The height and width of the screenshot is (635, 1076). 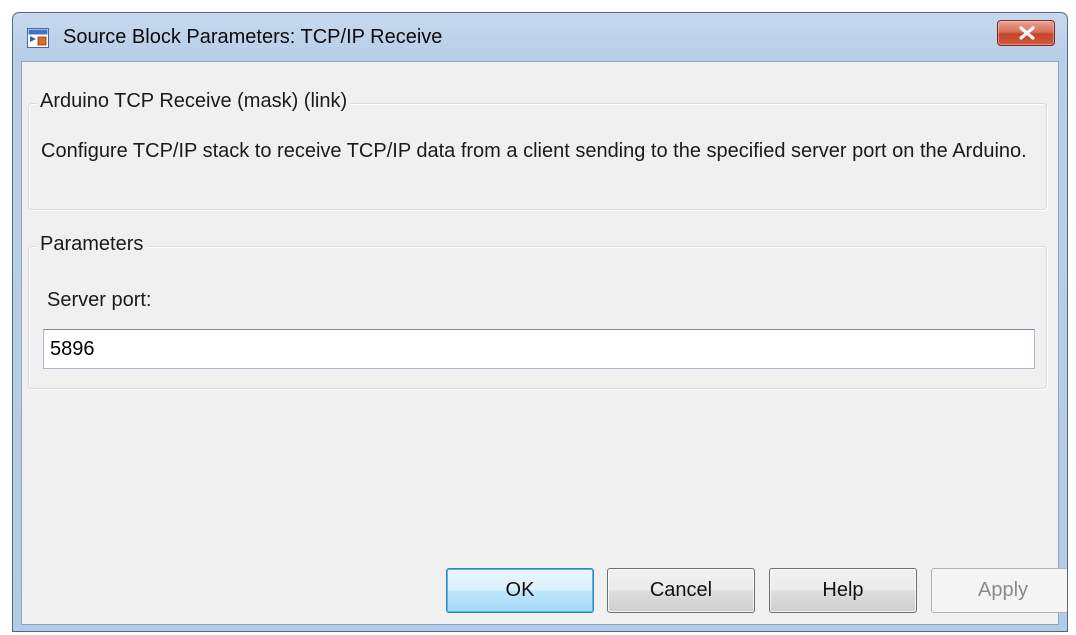 I want to click on apply-button: Apply, so click(x=999, y=590).